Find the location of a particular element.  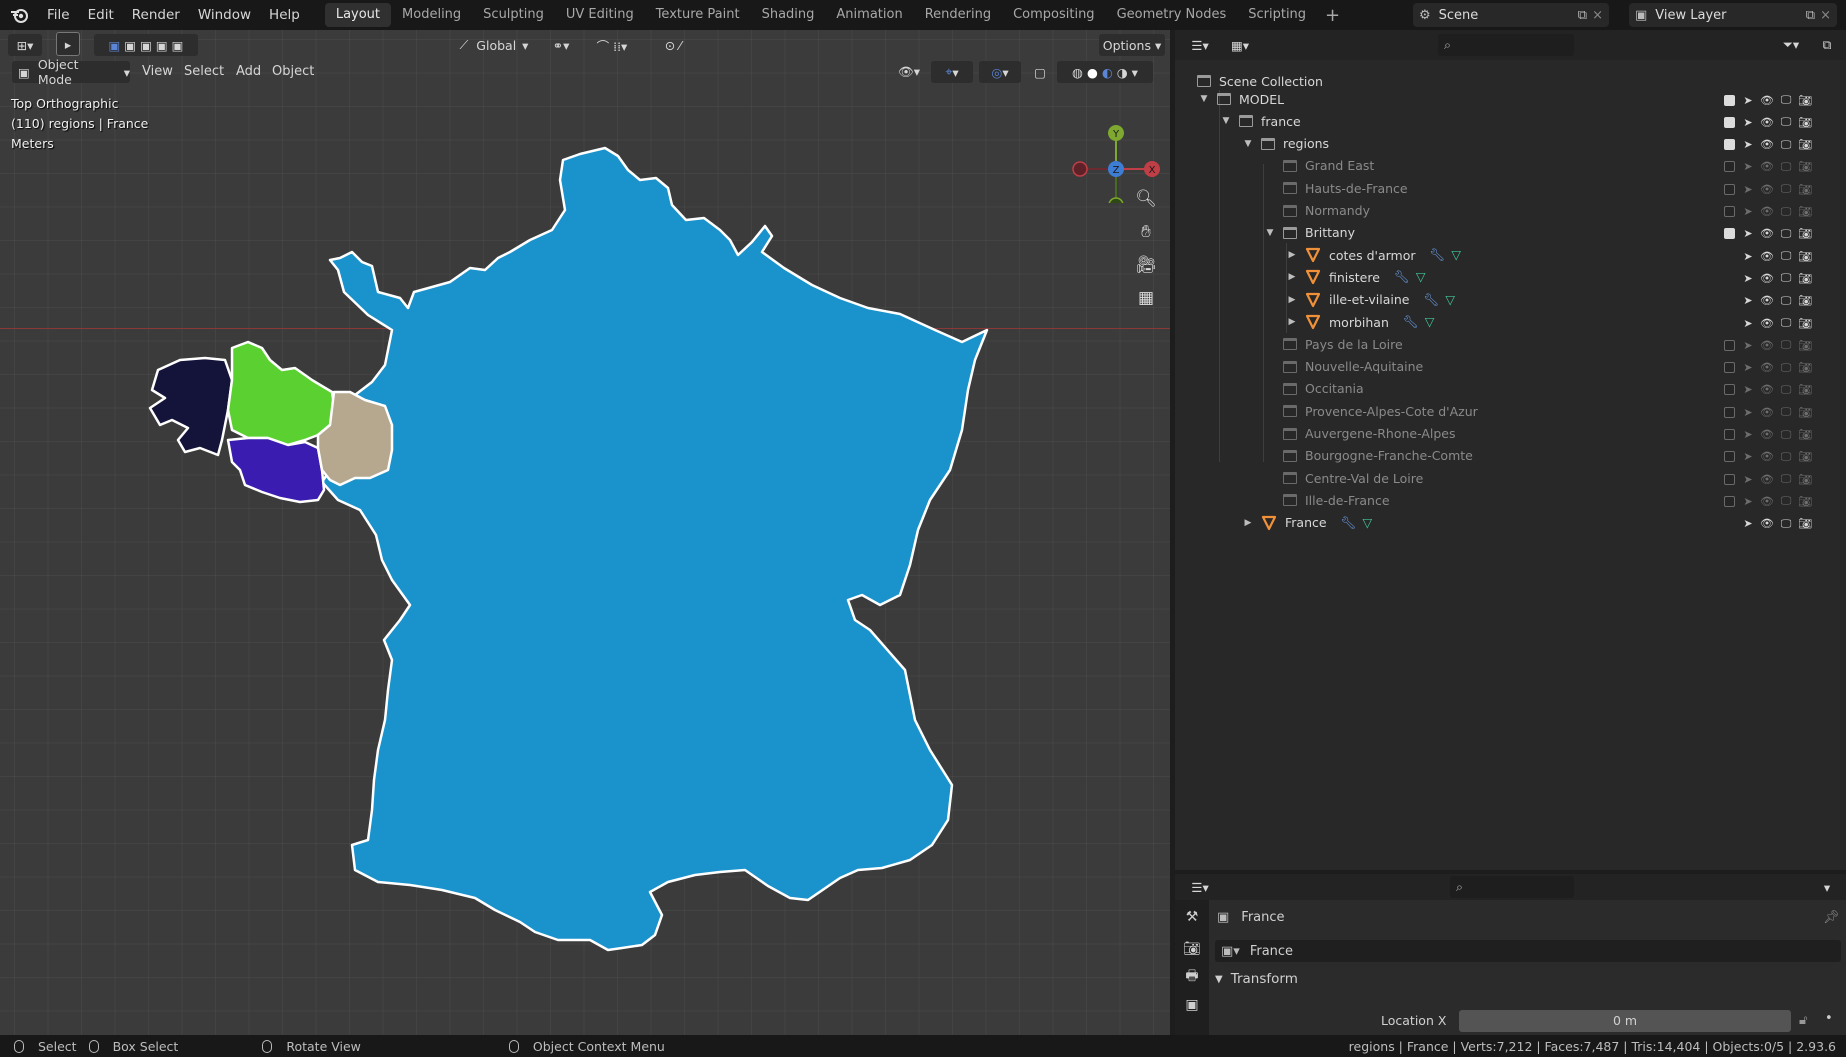

tab-animation: Animation is located at coordinates (869, 15).